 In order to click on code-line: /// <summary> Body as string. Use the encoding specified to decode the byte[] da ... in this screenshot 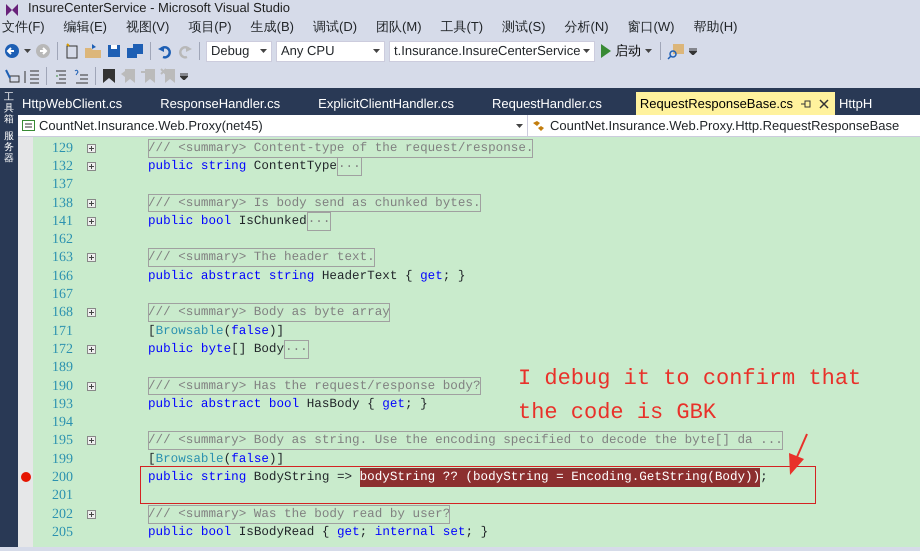, I will do `click(446, 440)`.